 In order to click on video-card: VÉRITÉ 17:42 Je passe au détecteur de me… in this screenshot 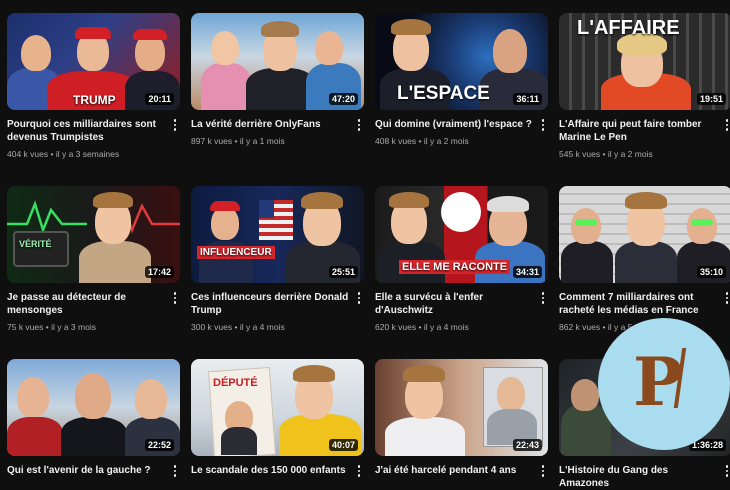, I will do `click(93, 259)`.